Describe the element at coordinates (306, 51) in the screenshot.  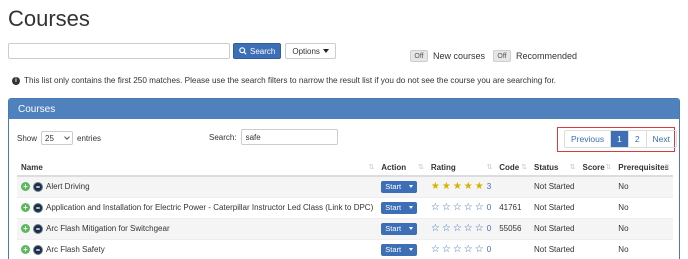
I see `options-button-label: Options` at that location.